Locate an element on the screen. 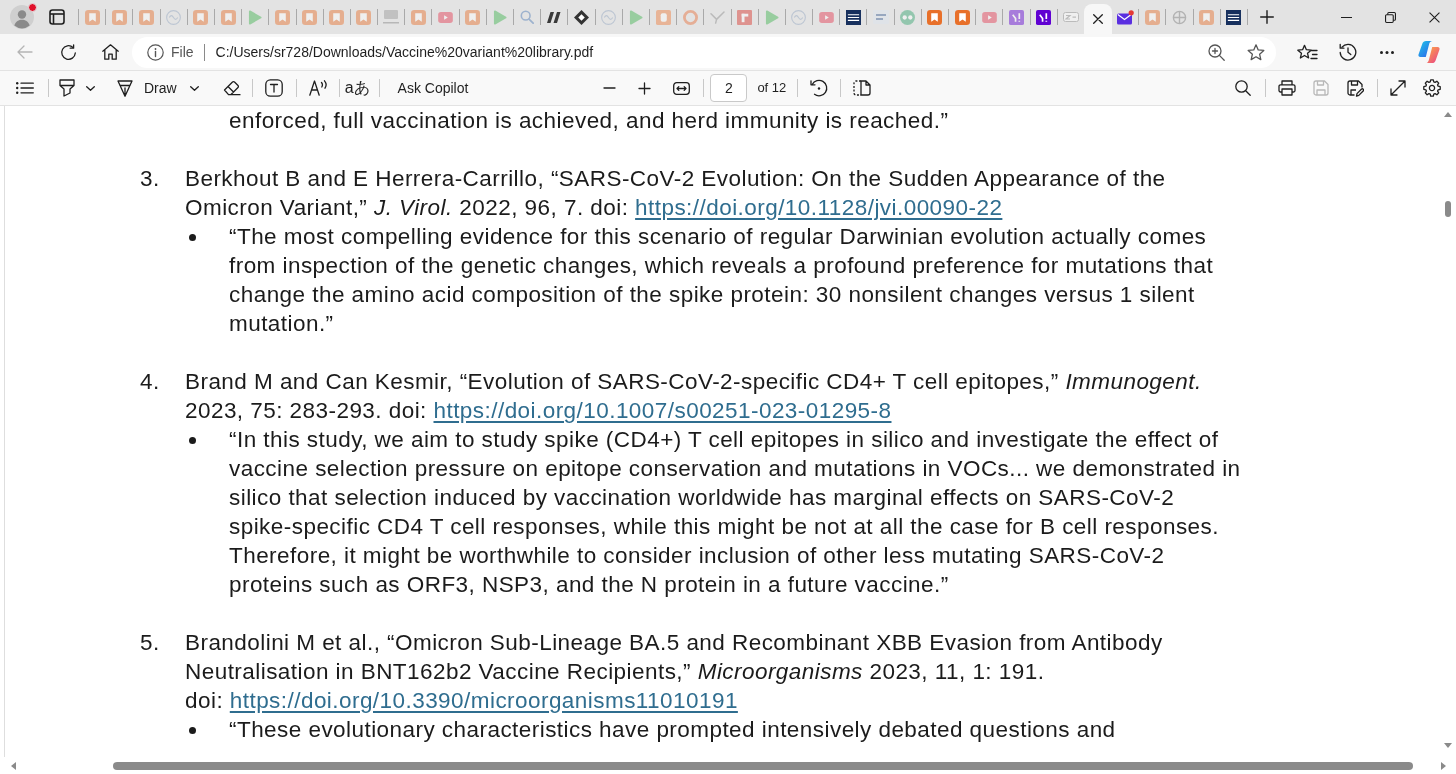  minimize-icon is located at coordinates (1346, 17).